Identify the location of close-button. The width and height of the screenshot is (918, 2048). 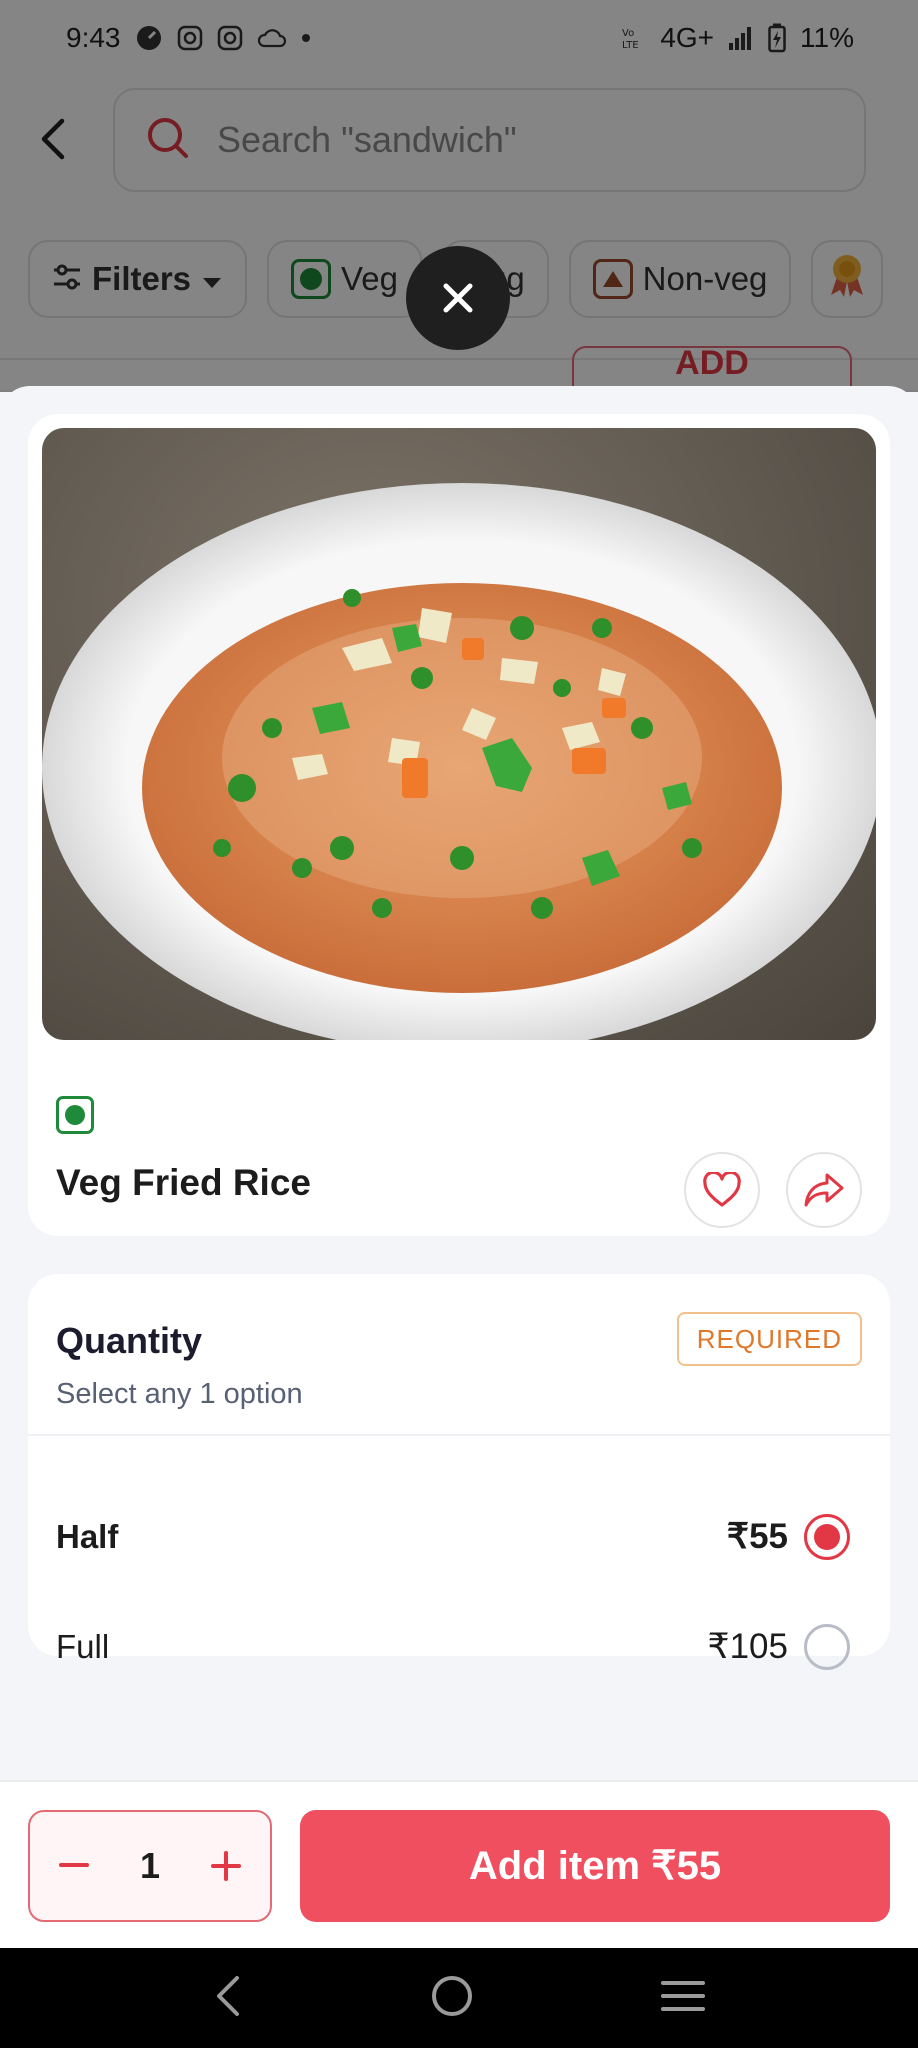
(458, 298).